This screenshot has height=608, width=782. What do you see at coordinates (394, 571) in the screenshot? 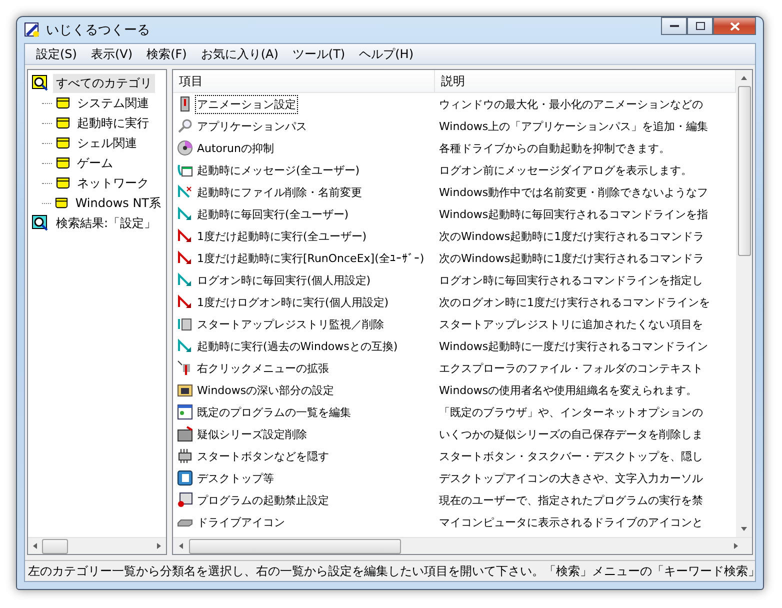
I see `status-text: 左のカテゴリー一覧から分類名を選択し、右の一覧から設定を編集したい項目を開いて下さい。「検索」メニューの「キーワード検索」` at bounding box center [394, 571].